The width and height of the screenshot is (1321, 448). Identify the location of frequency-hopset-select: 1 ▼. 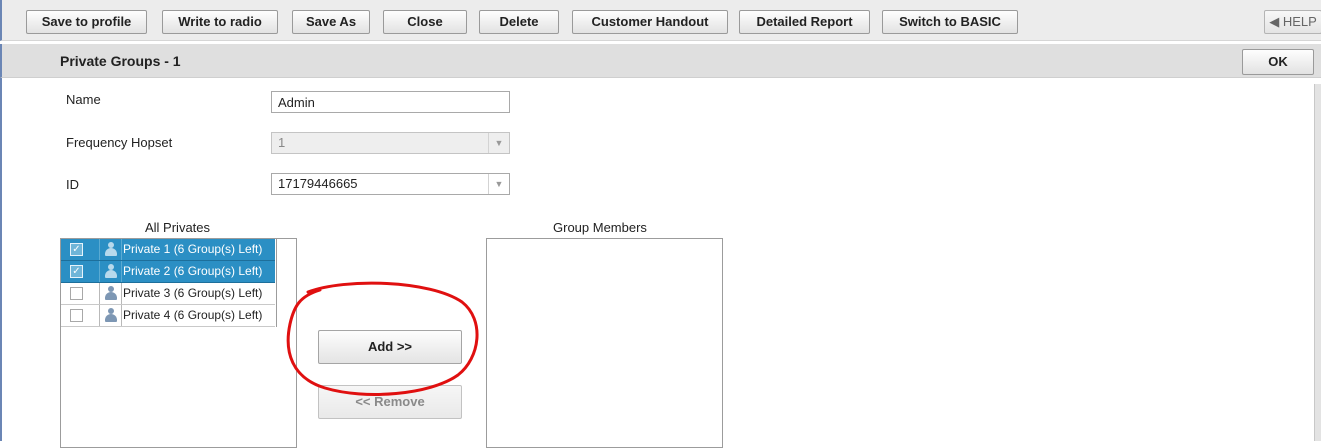
(390, 143).